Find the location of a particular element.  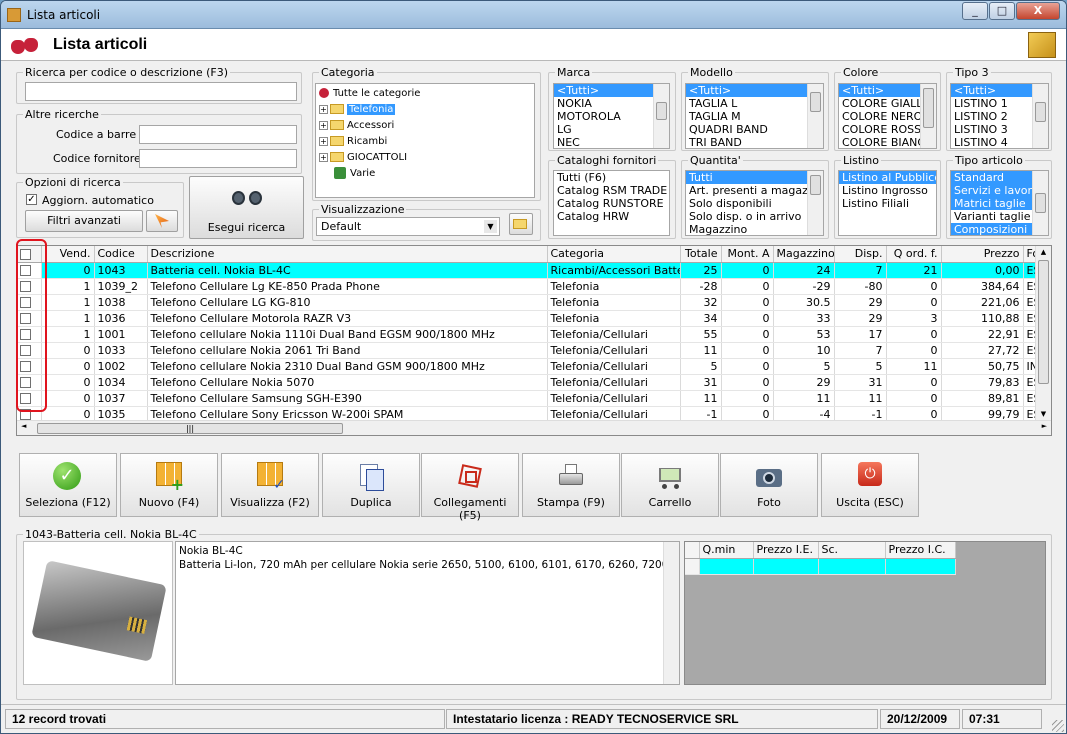

col-prezzo-ic: Prezzo I.C. is located at coordinates (920, 550).